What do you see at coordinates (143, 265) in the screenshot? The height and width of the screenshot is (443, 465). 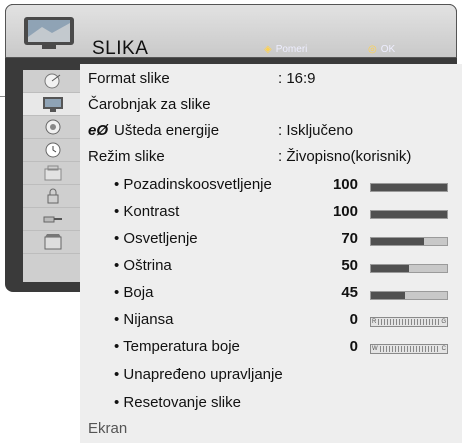 I see `menu-item-sharpness: • Oštrina` at bounding box center [143, 265].